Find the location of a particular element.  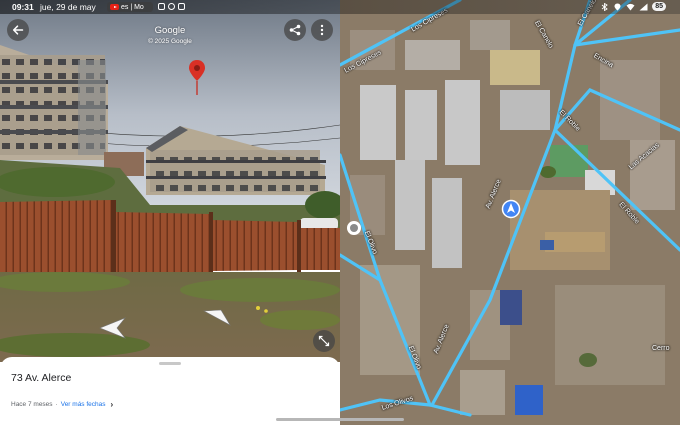

notification-text: es | Mo is located at coordinates (132, 7).